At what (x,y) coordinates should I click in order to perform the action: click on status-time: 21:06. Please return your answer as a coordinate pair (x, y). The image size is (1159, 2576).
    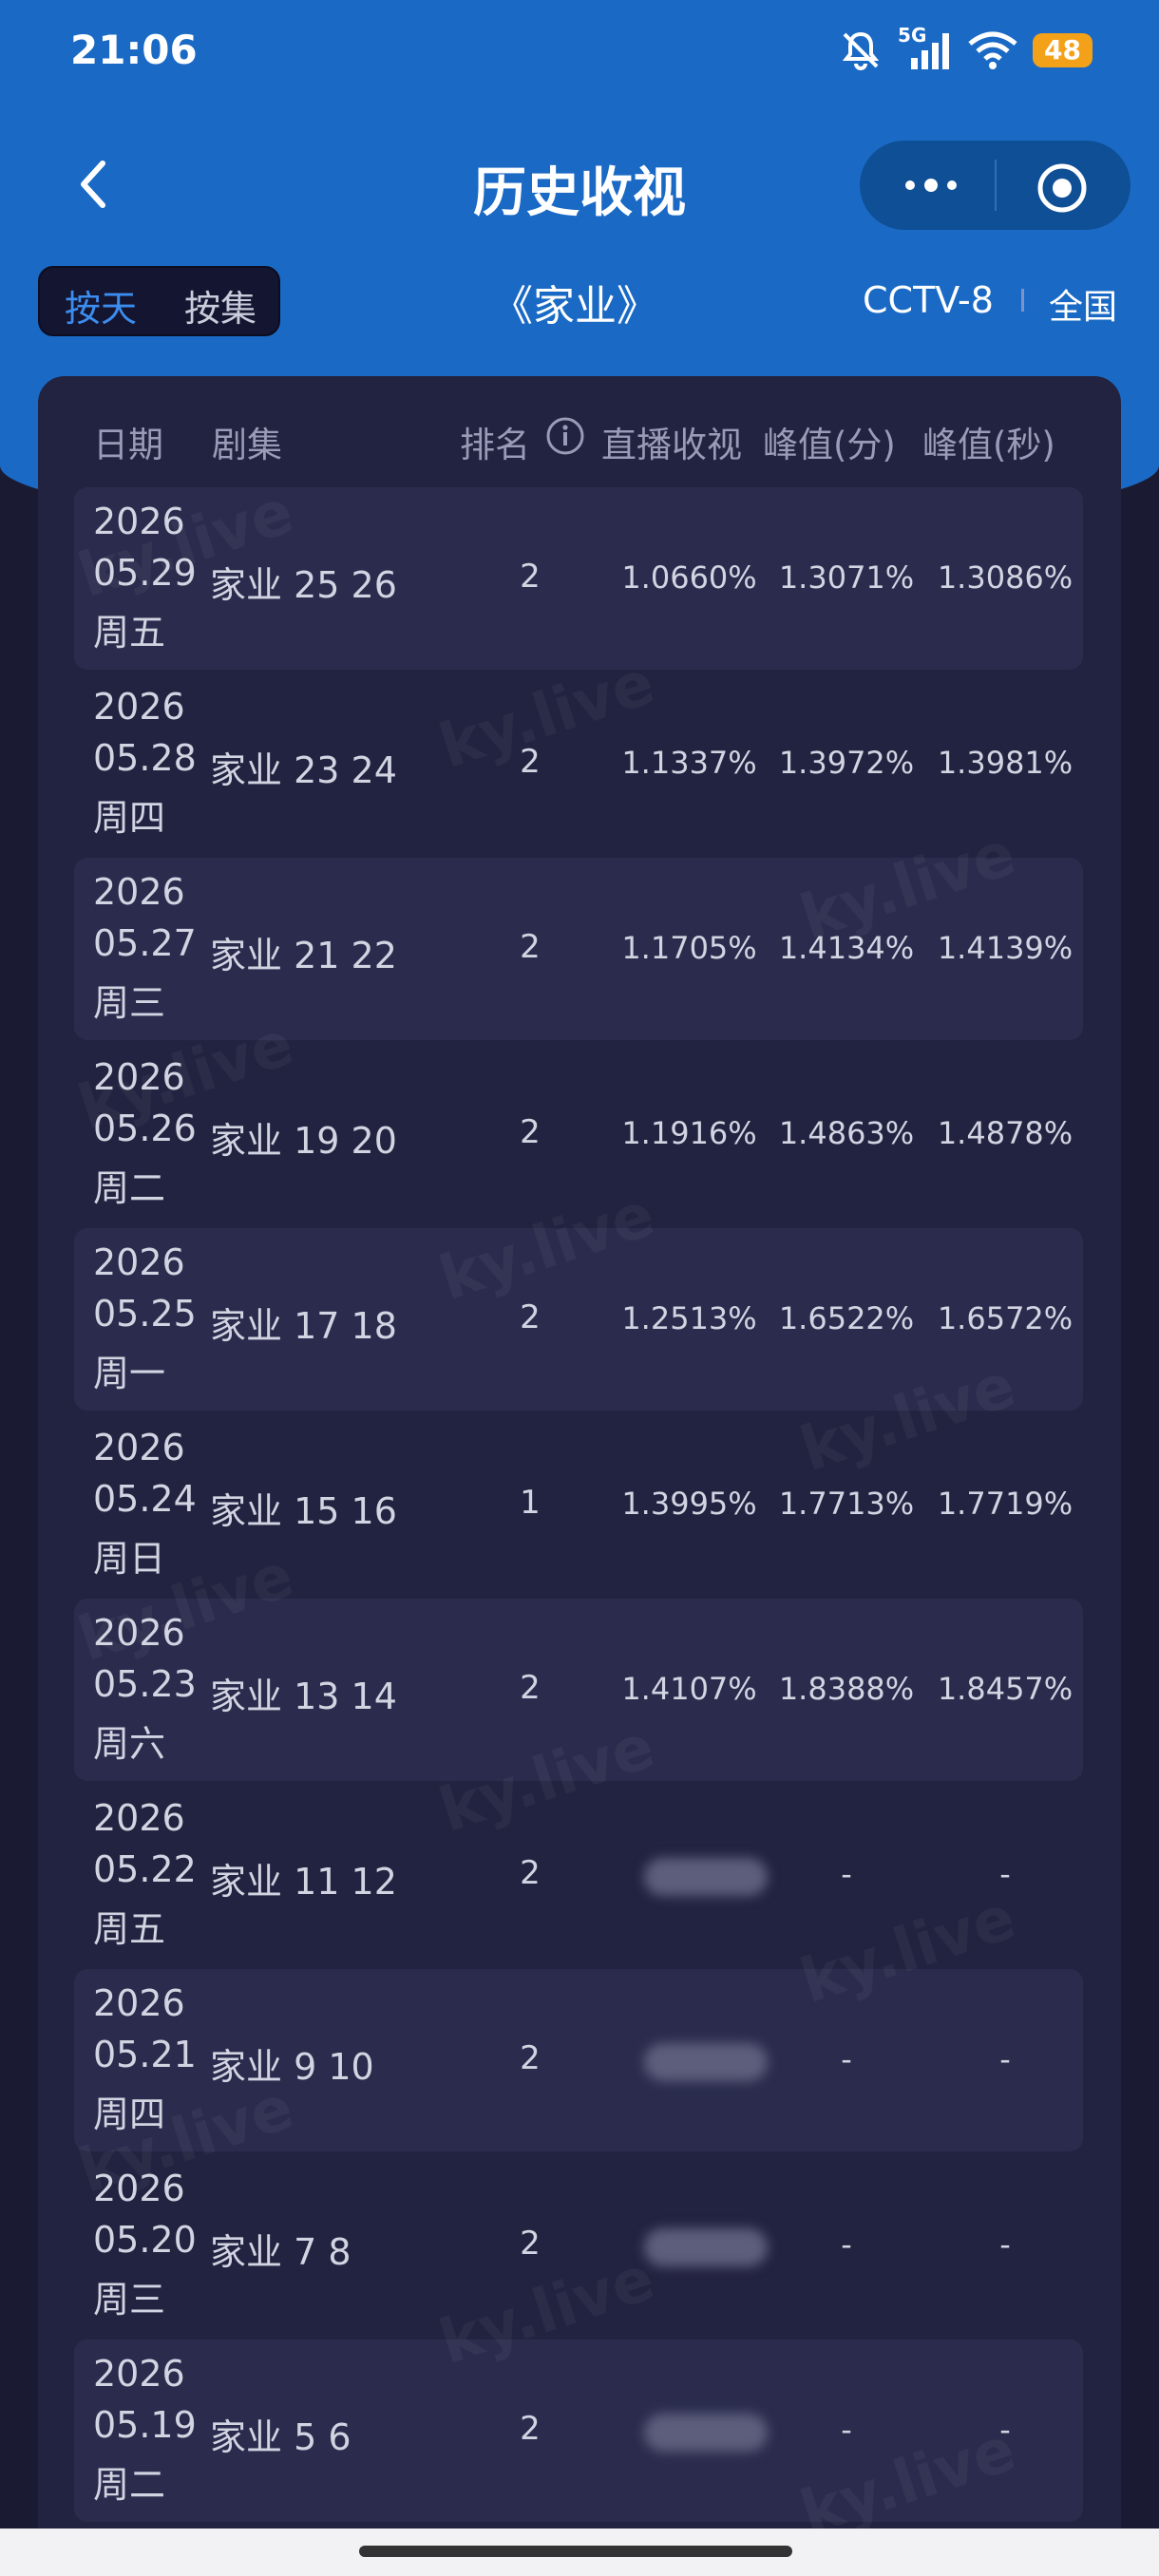
    Looking at the image, I should click on (134, 50).